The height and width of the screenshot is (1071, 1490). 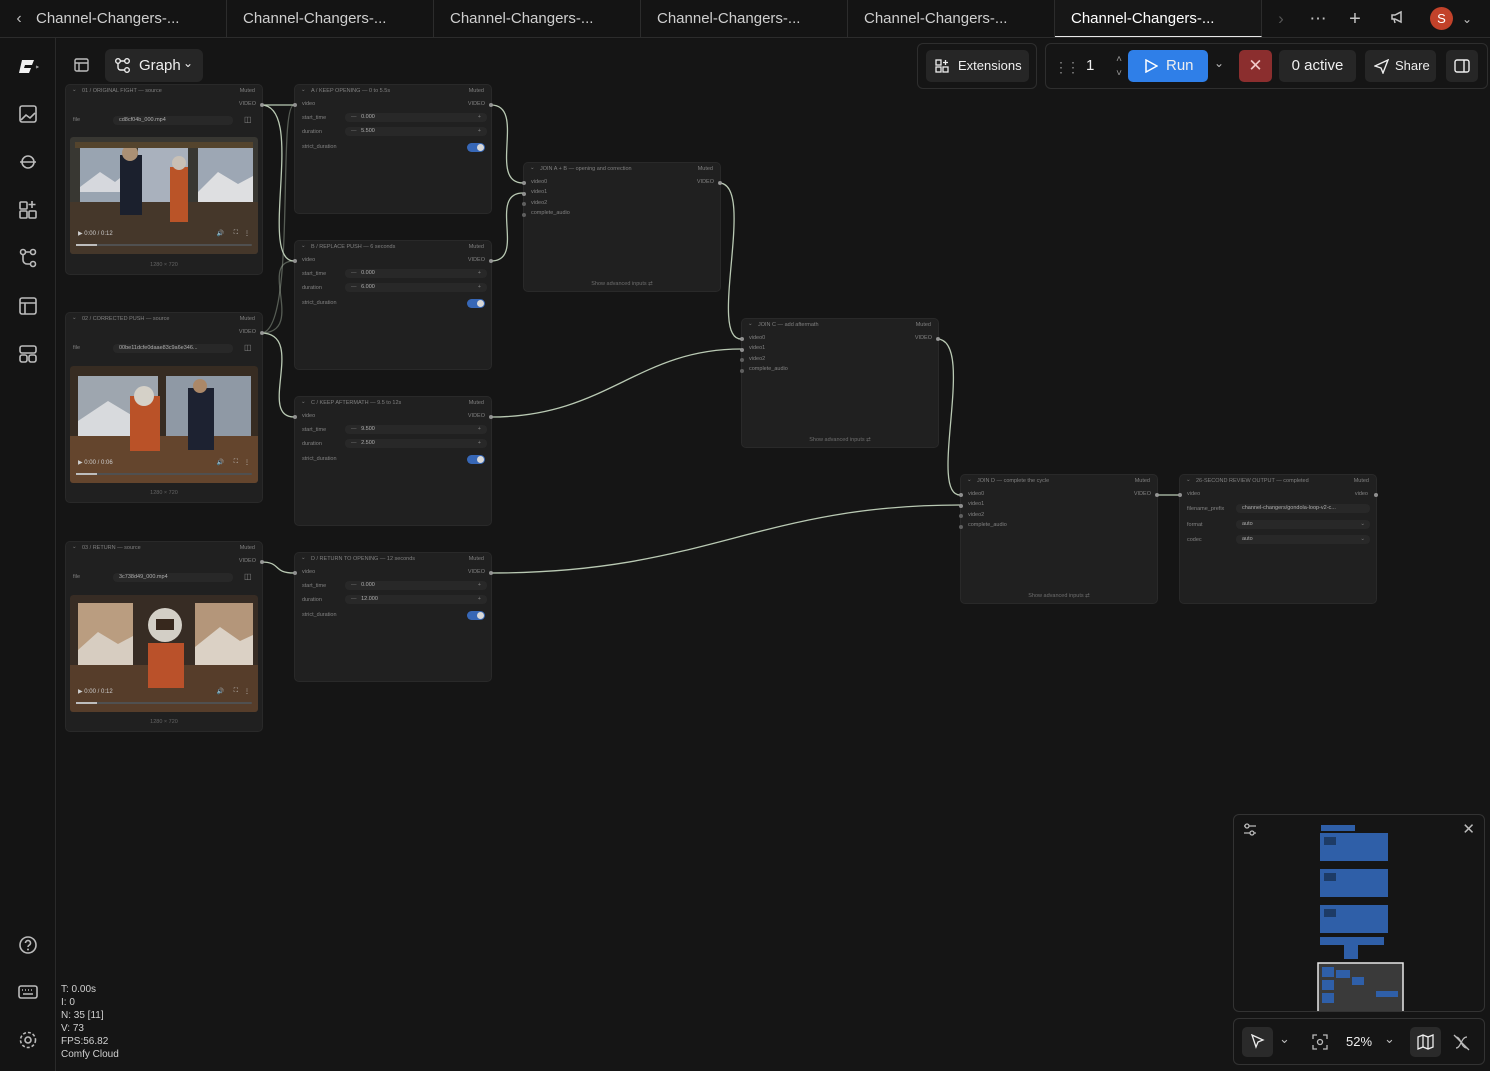 I want to click on plus-icon: +, so click(x=1355, y=19).